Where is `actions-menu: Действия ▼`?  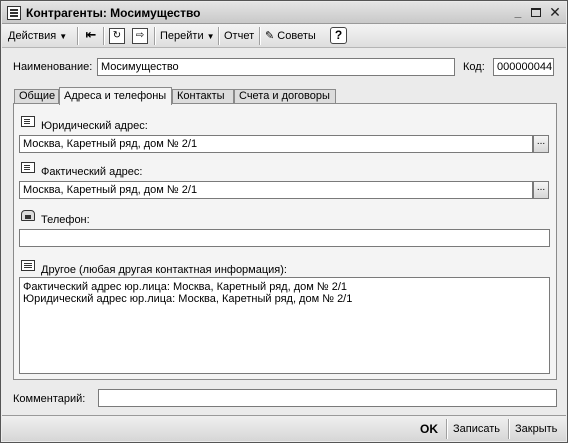
actions-menu: Действия ▼ is located at coordinates (37, 36).